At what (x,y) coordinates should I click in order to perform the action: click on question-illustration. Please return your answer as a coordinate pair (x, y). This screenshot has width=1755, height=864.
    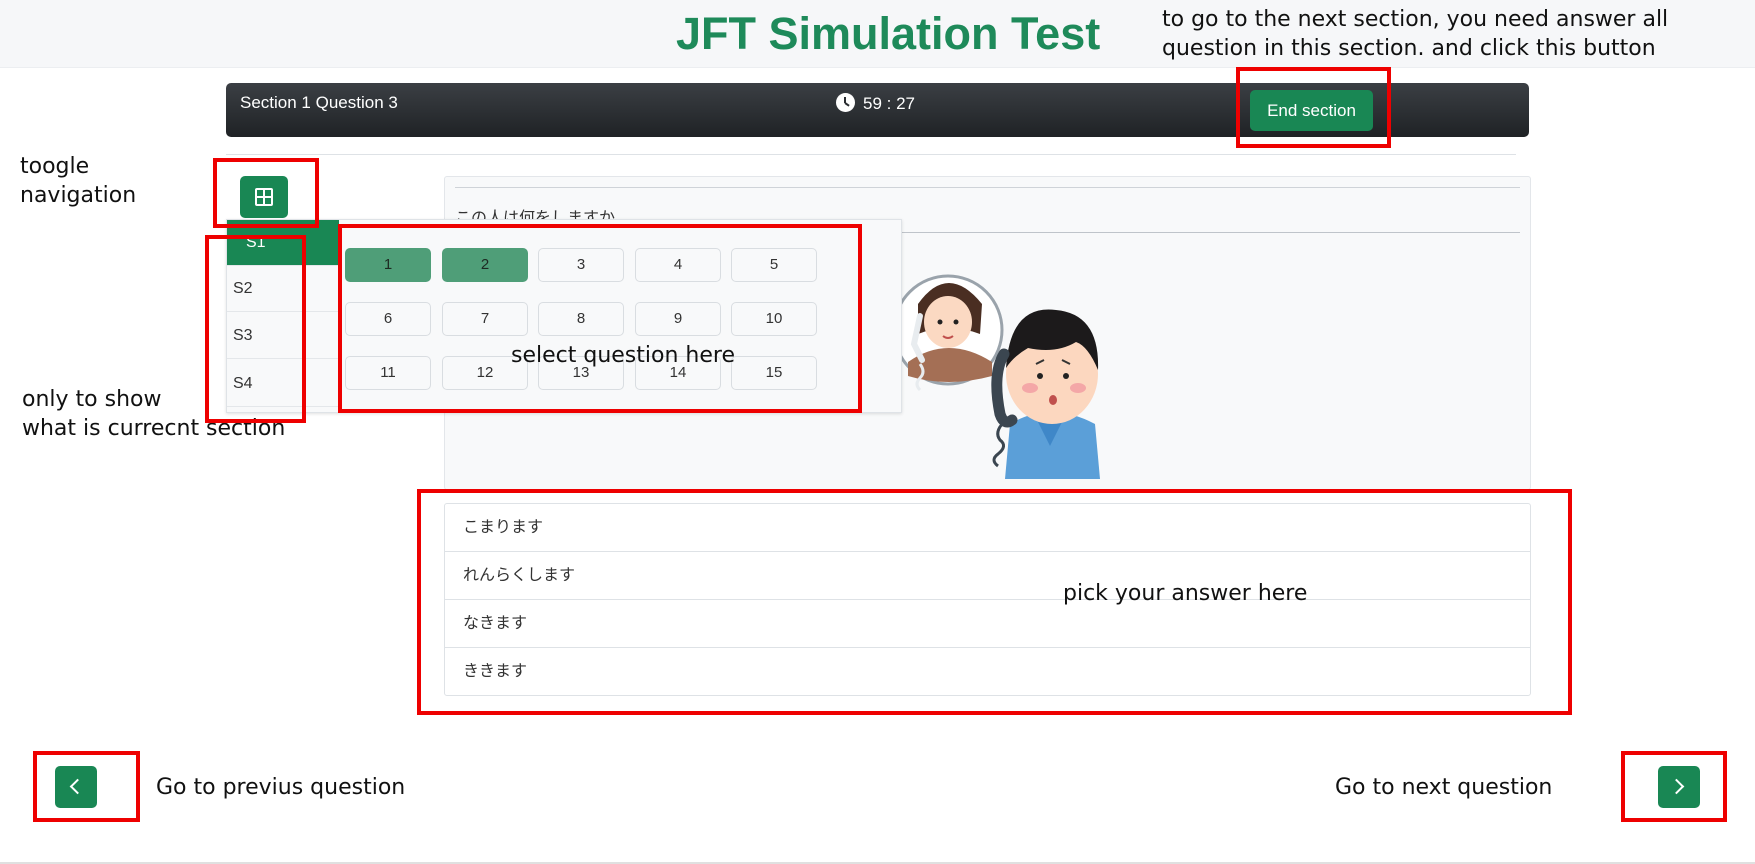
    Looking at the image, I should click on (1000, 376).